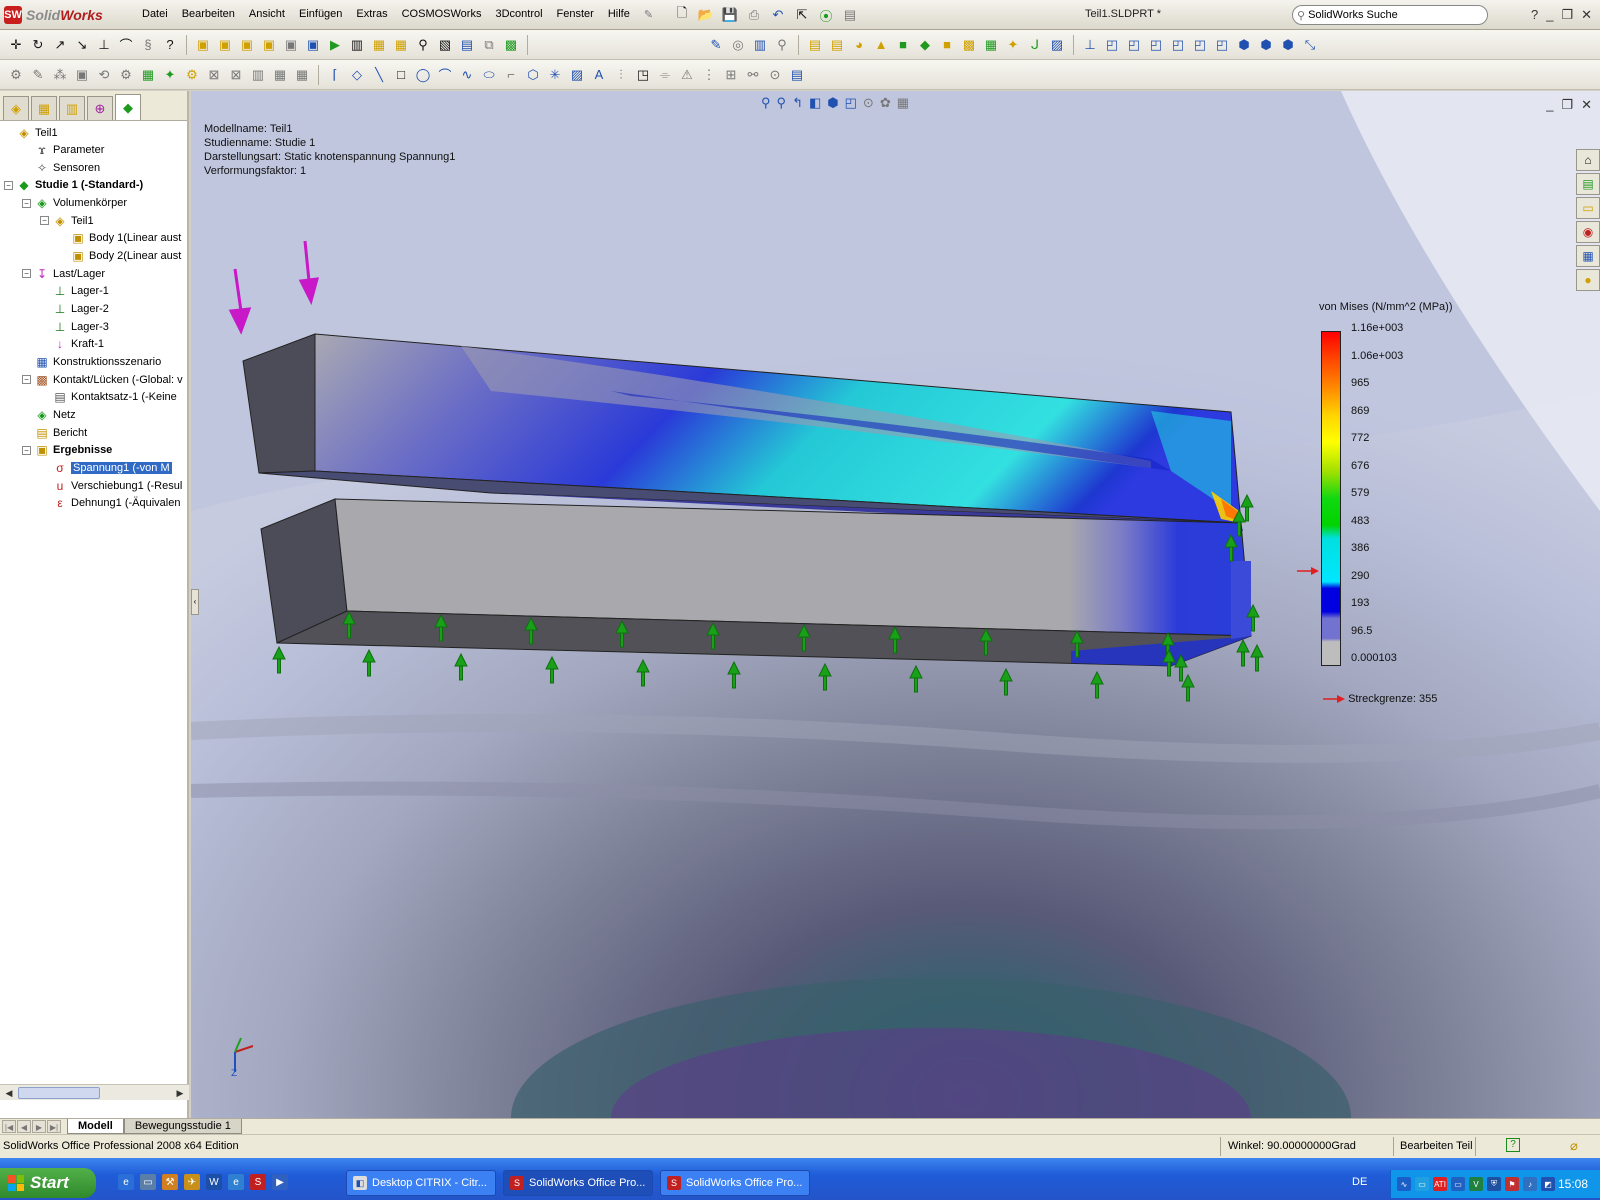  Describe the element at coordinates (38, 75) in the screenshot. I see `pen-icon: ✎` at that location.